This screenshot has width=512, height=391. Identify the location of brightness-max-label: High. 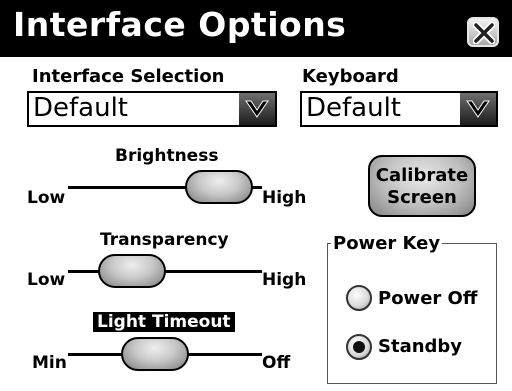
(284, 198).